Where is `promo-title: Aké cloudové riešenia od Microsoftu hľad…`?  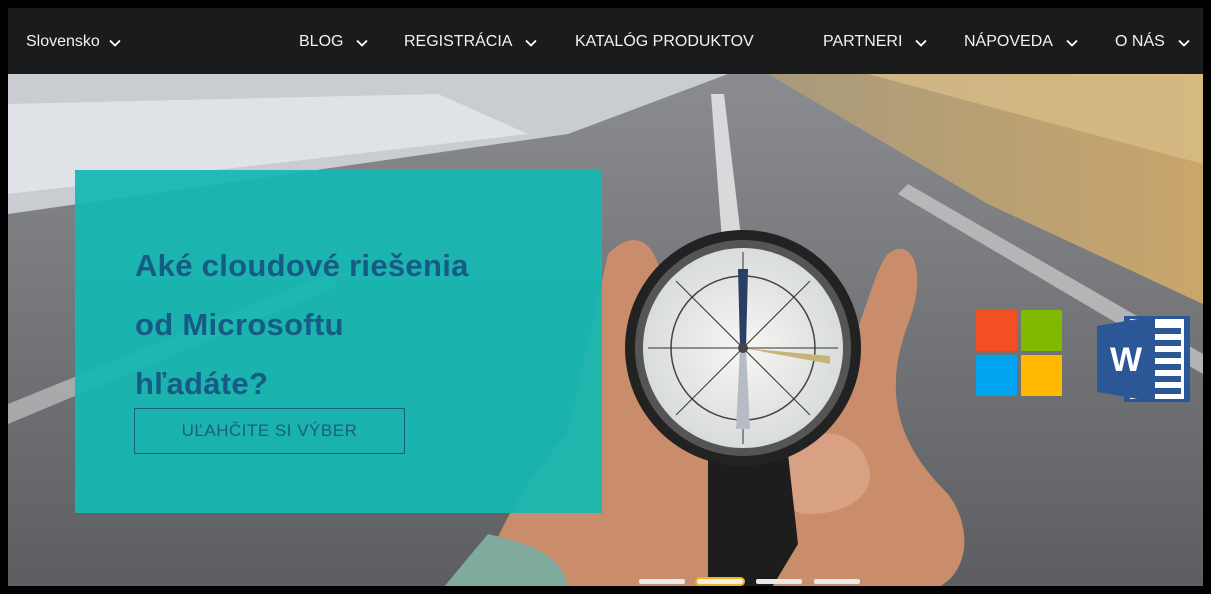 promo-title: Aké cloudové riešenia od Microsoftu hľad… is located at coordinates (345, 324).